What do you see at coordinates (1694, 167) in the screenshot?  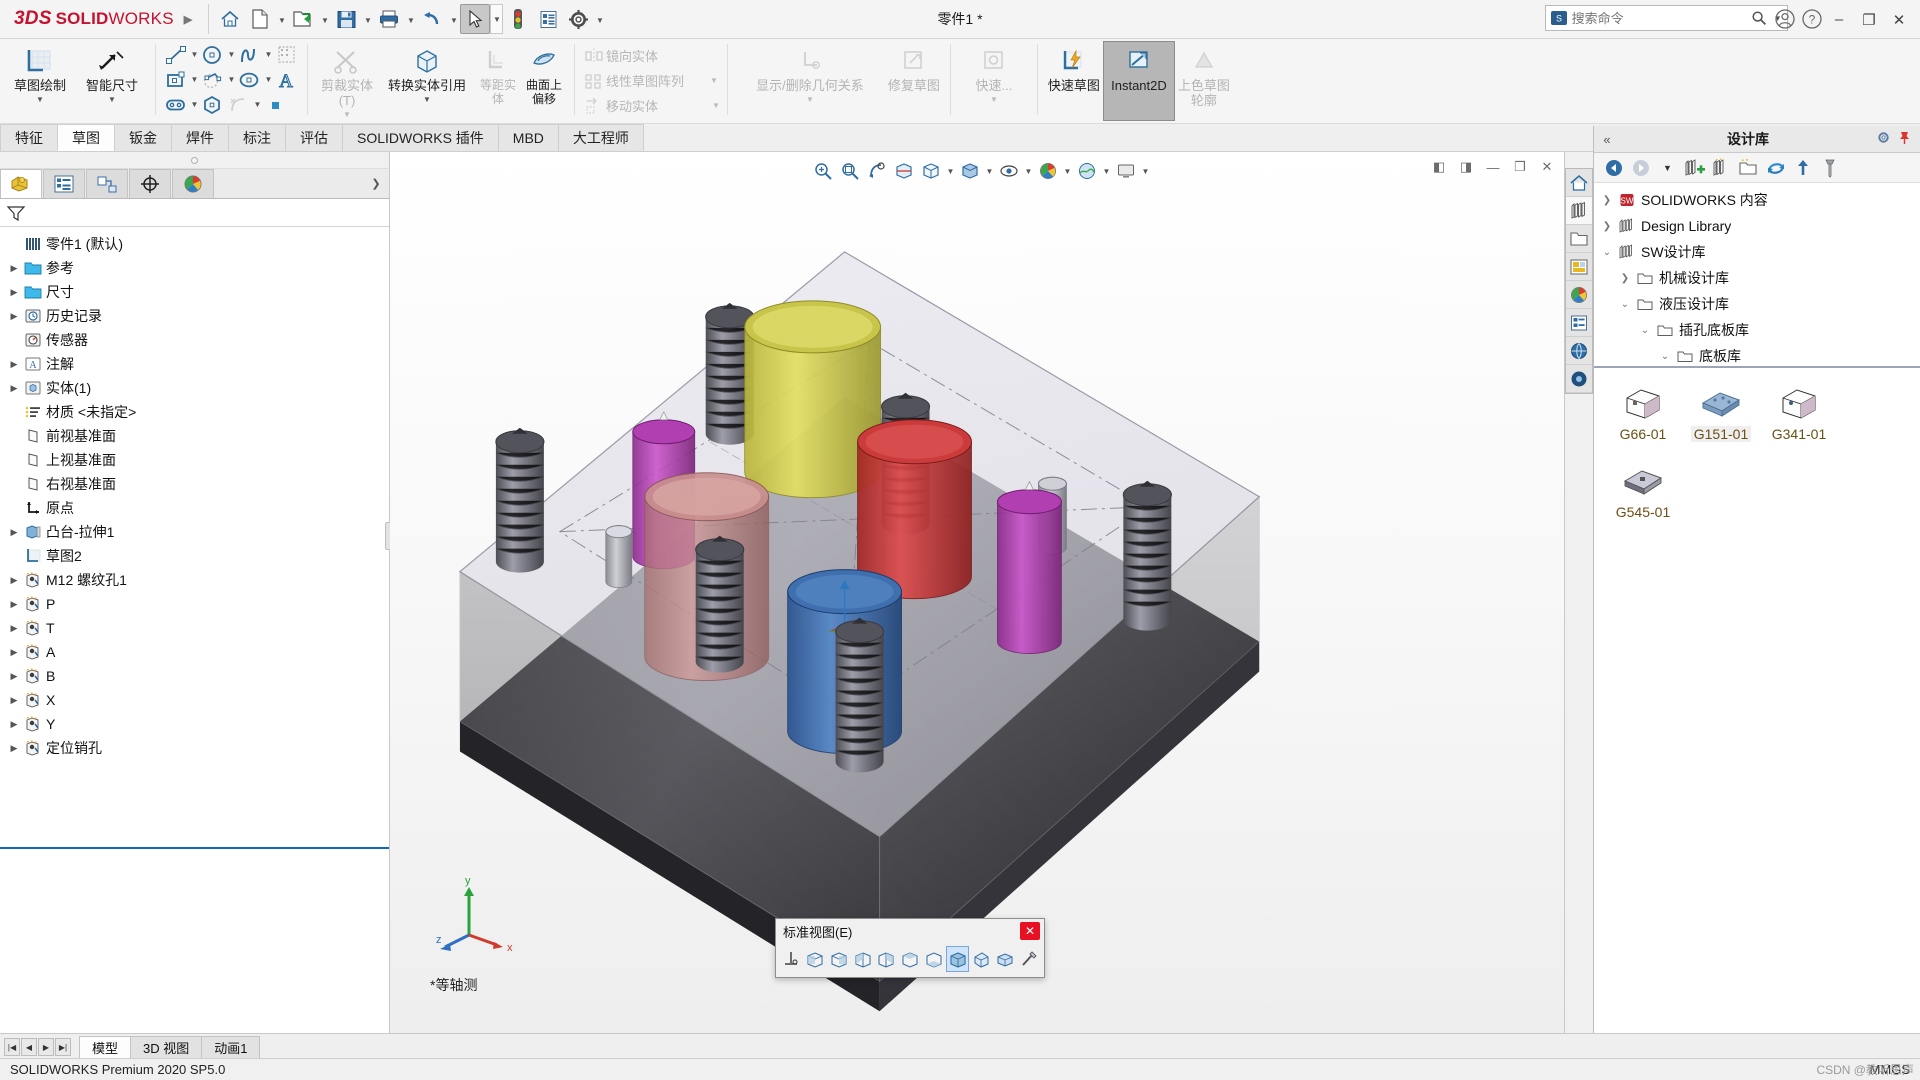 I see `add-to-library-button` at bounding box center [1694, 167].